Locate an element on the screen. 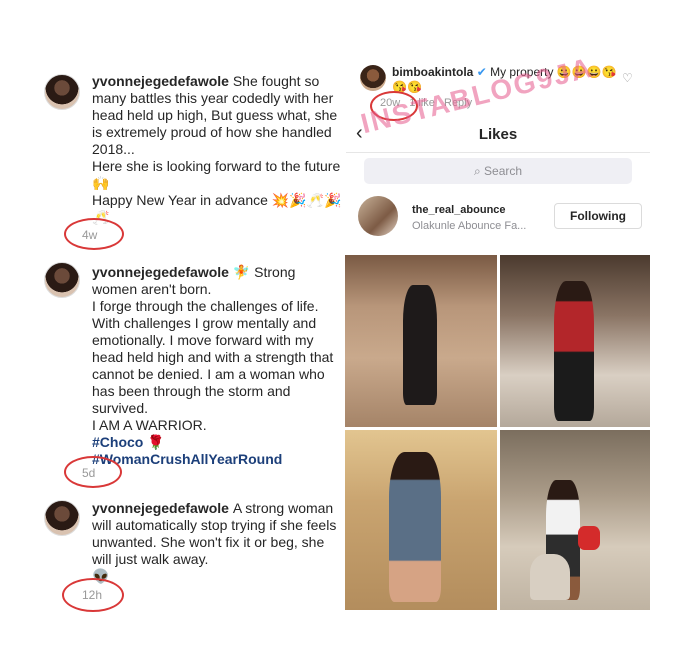  search-placeholder: Search is located at coordinates (503, 171).